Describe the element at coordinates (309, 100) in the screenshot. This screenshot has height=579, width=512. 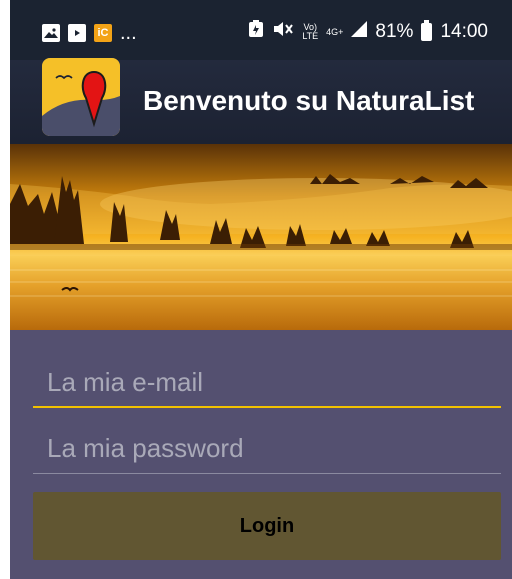
I see `page-title: Benvenuto su NaturaList` at that location.